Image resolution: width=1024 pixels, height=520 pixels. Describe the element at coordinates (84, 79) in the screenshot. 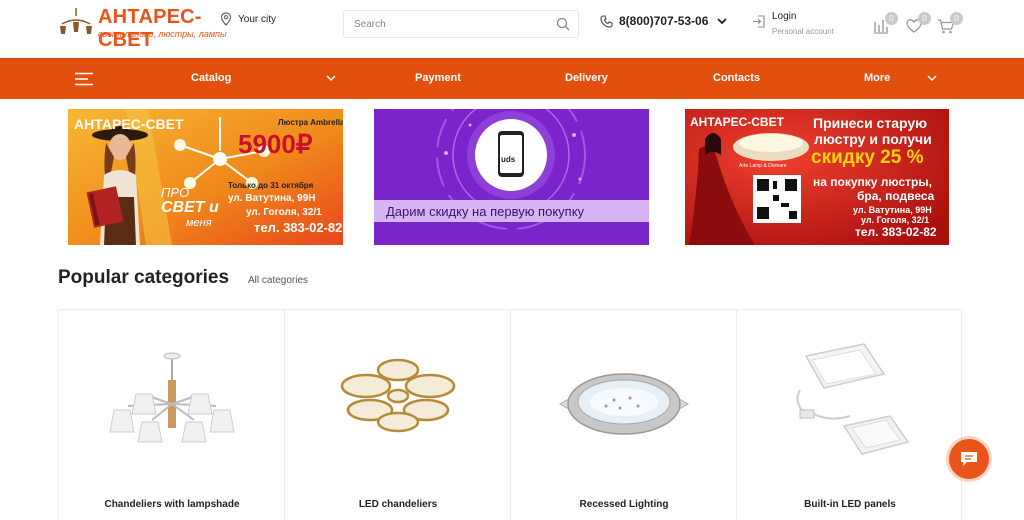

I see `menu-icon` at that location.